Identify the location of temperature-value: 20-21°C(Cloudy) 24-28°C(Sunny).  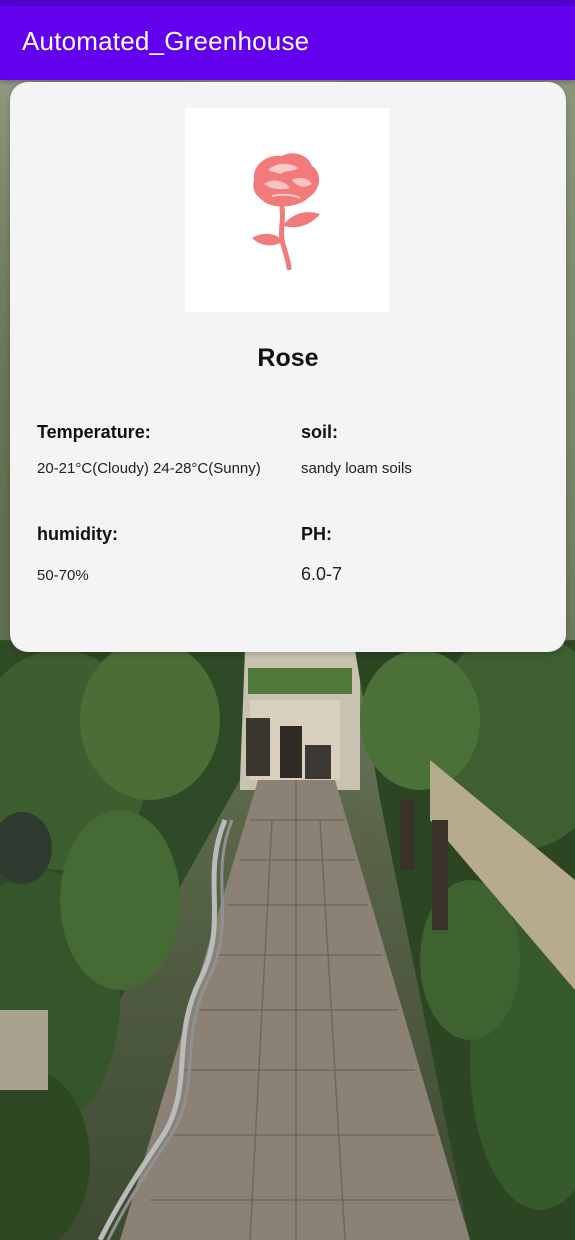
(149, 468).